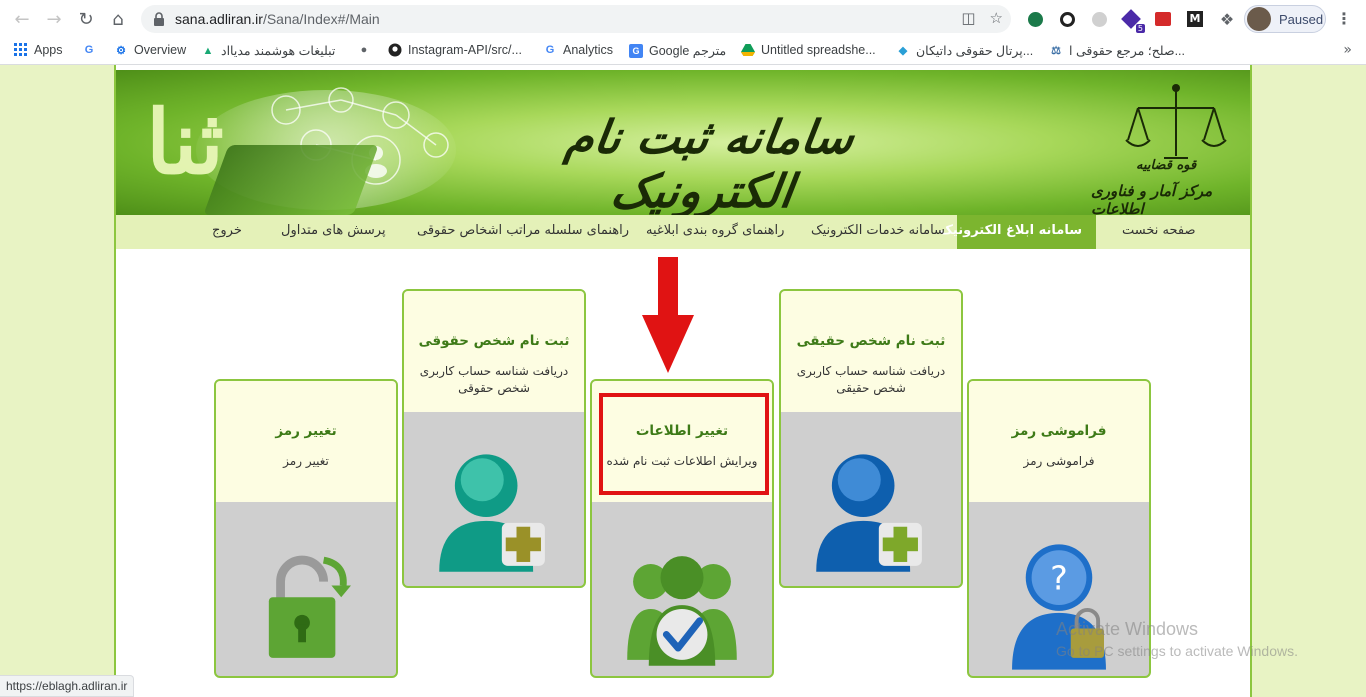  I want to click on card-title: فراموشی رمز, so click(1059, 431).